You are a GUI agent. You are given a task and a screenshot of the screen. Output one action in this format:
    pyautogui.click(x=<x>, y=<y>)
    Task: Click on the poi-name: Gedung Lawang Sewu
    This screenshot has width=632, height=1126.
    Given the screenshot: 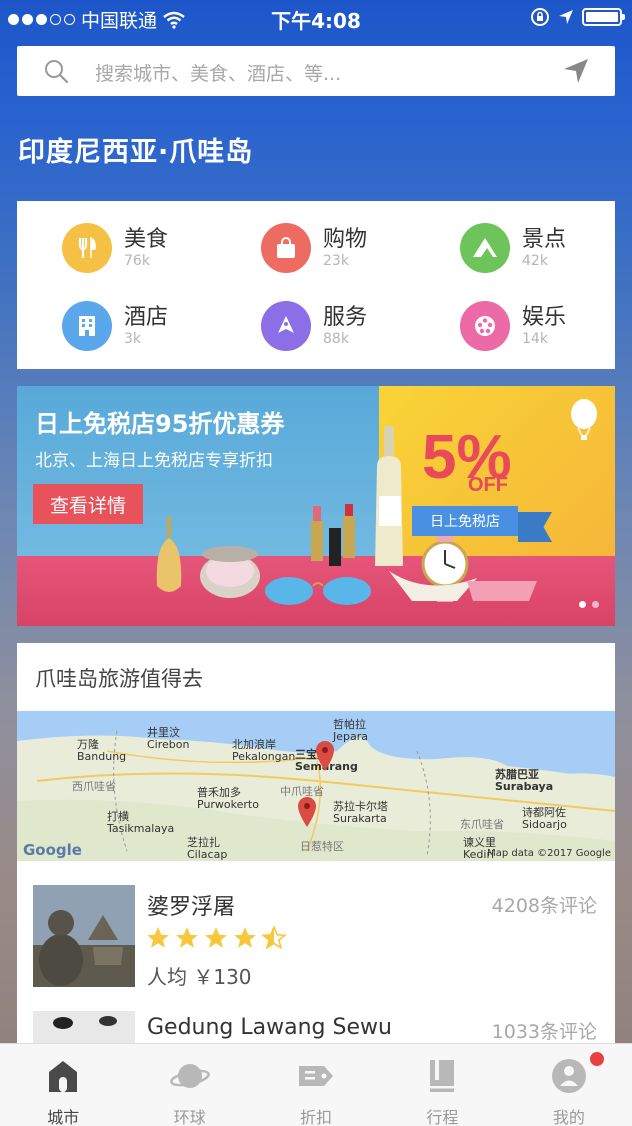 What is the action you would take?
    pyautogui.click(x=269, y=1027)
    